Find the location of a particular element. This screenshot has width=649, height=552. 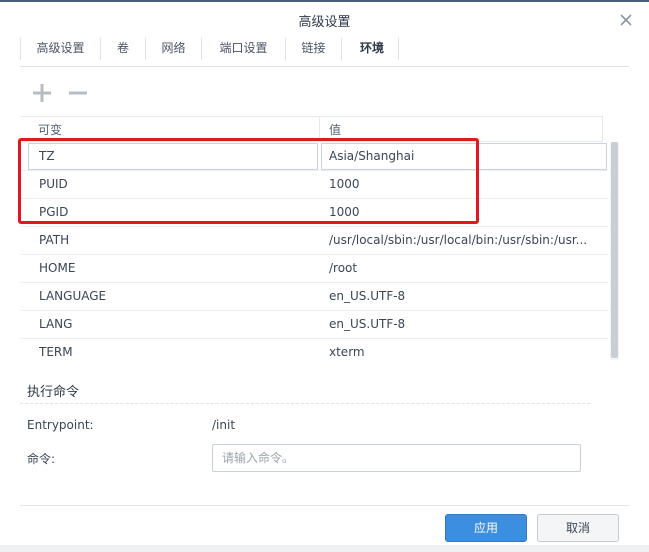

table-row: LANG en_US.UTF-8 is located at coordinates (314, 325).